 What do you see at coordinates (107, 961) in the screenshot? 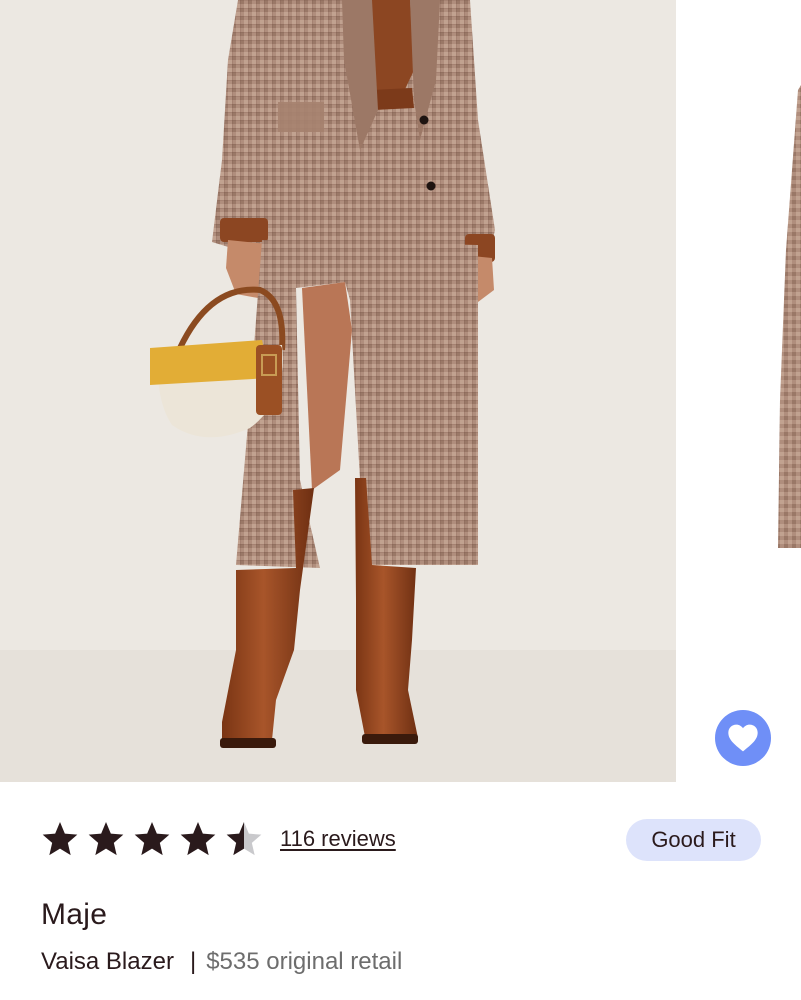
I see `product-name: Vaisa Blazer` at bounding box center [107, 961].